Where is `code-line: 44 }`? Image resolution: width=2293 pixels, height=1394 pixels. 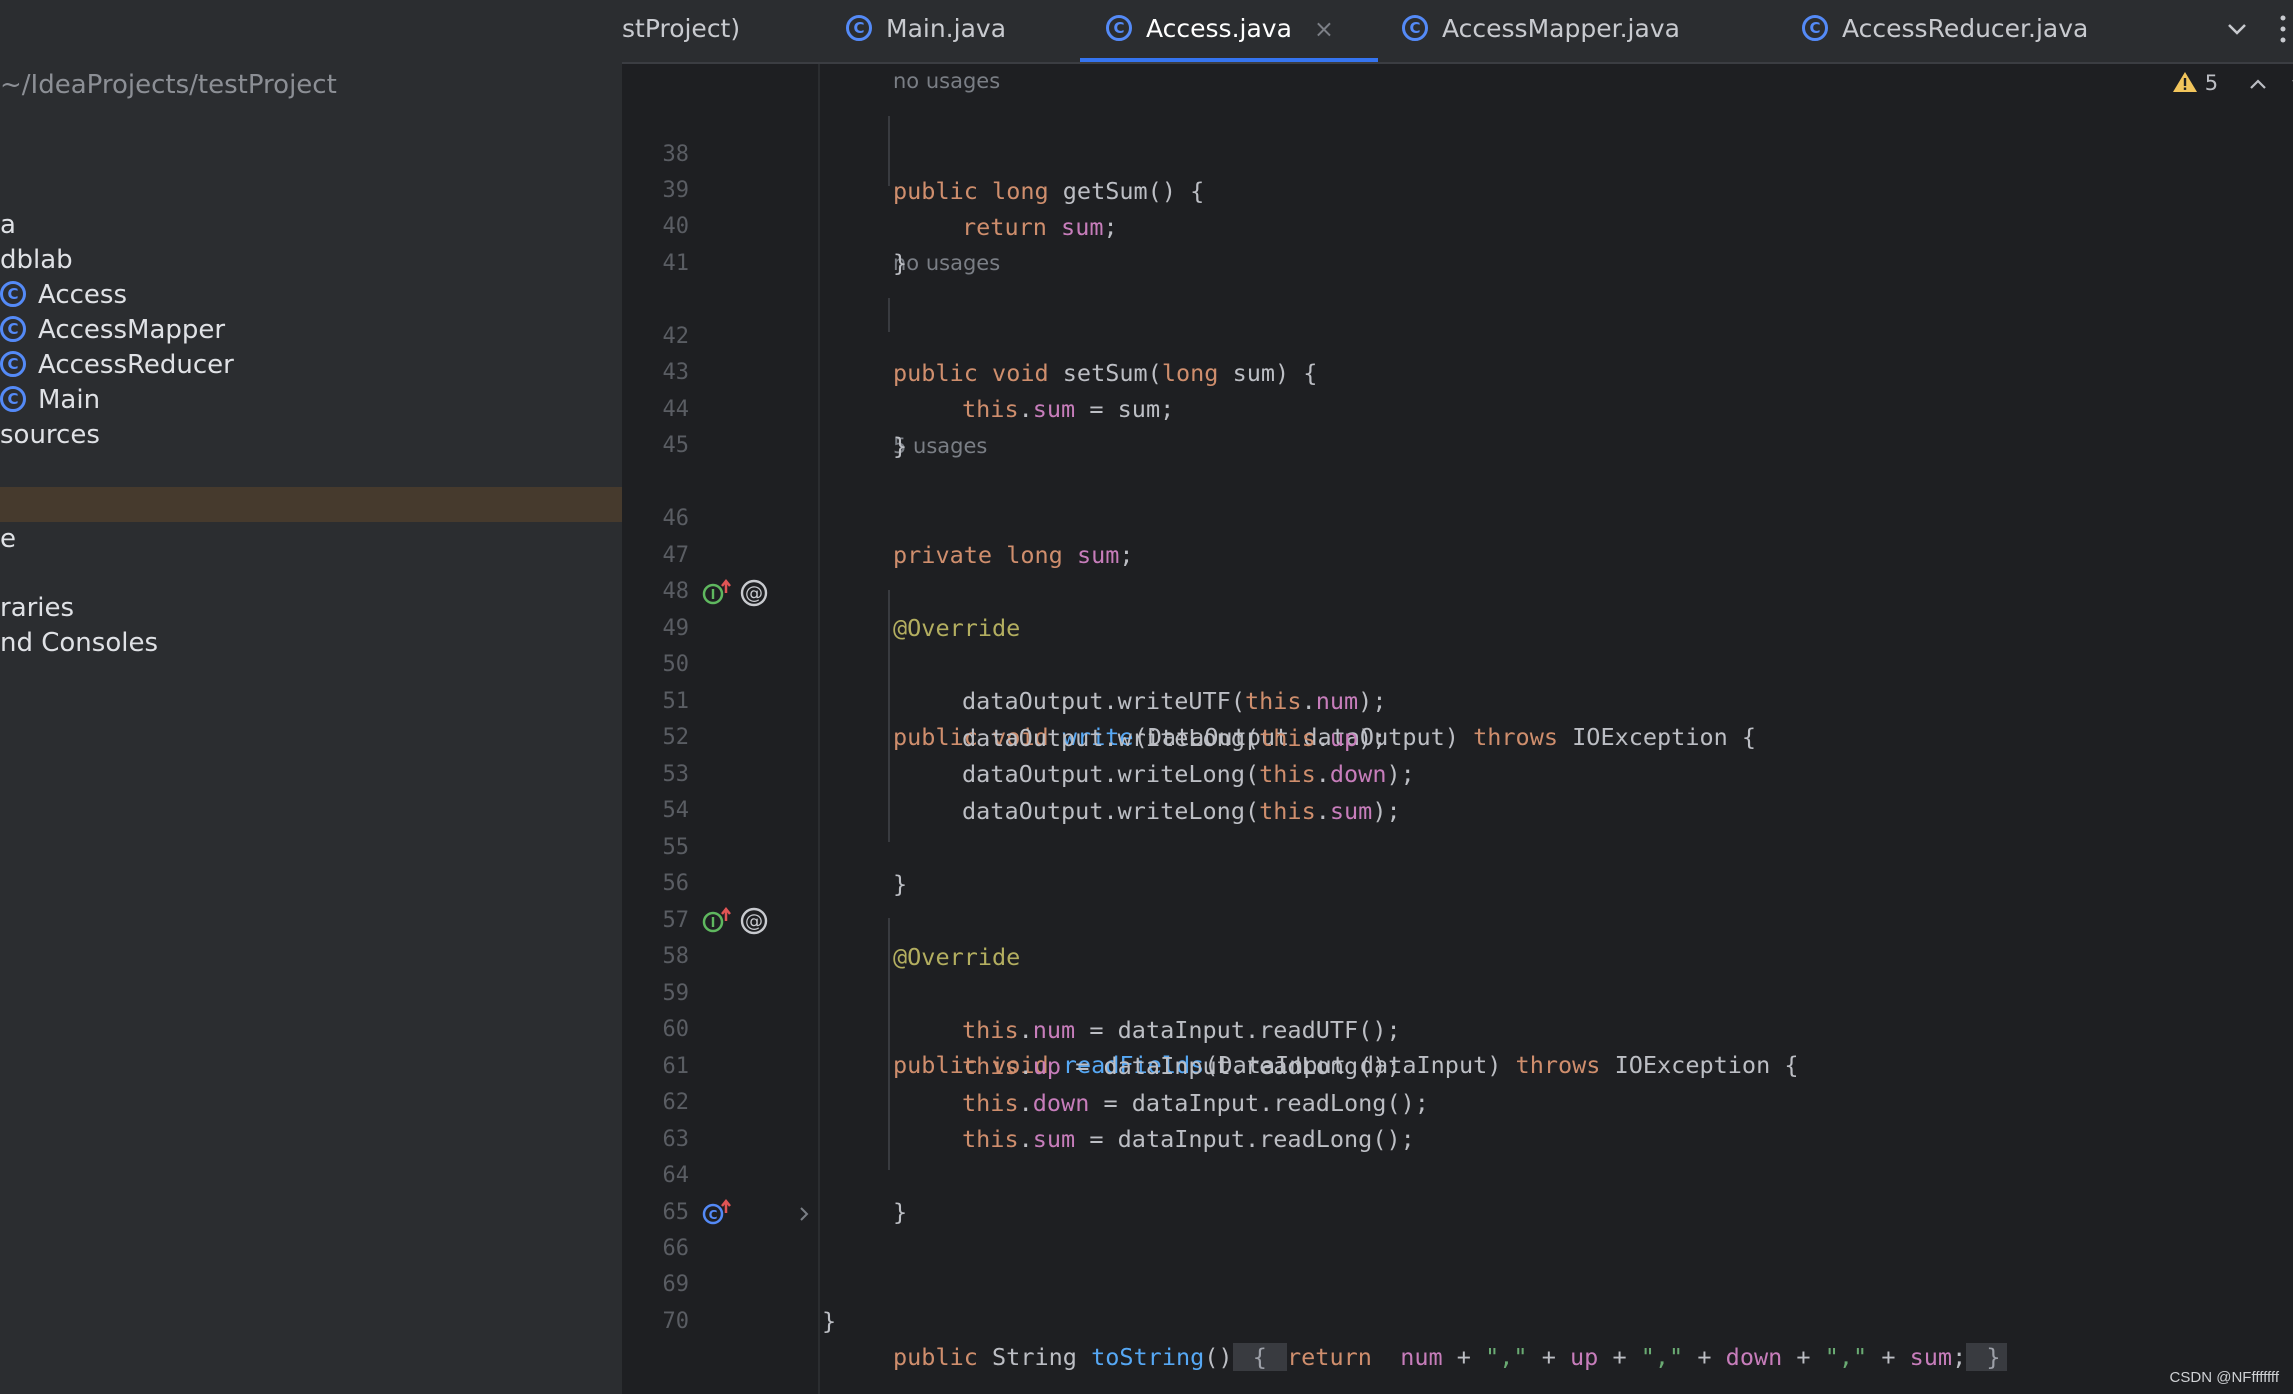
code-line: 44 } is located at coordinates (1457, 408).